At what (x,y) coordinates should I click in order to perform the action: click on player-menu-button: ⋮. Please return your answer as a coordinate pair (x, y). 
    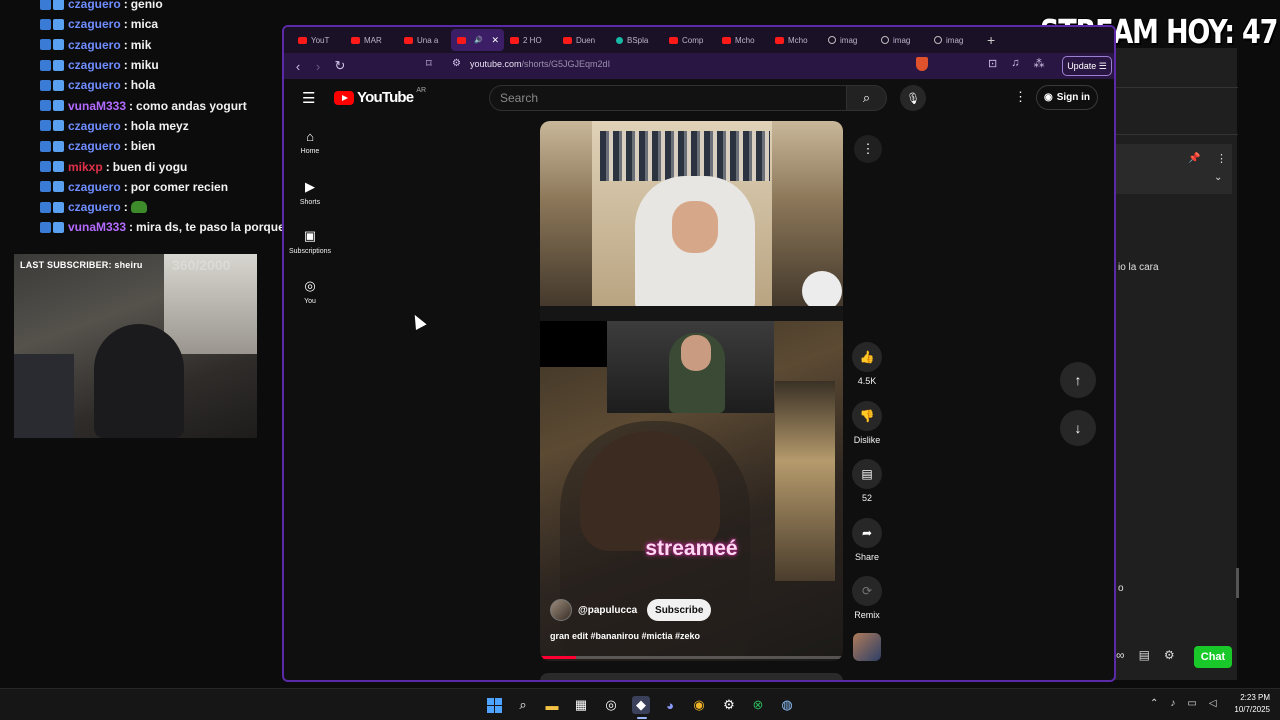
    Looking at the image, I should click on (868, 149).